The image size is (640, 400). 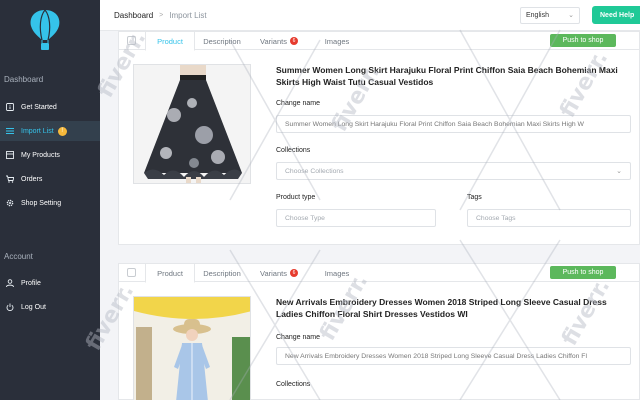 What do you see at coordinates (31, 283) in the screenshot?
I see `sidebar-item-label: Profile` at bounding box center [31, 283].